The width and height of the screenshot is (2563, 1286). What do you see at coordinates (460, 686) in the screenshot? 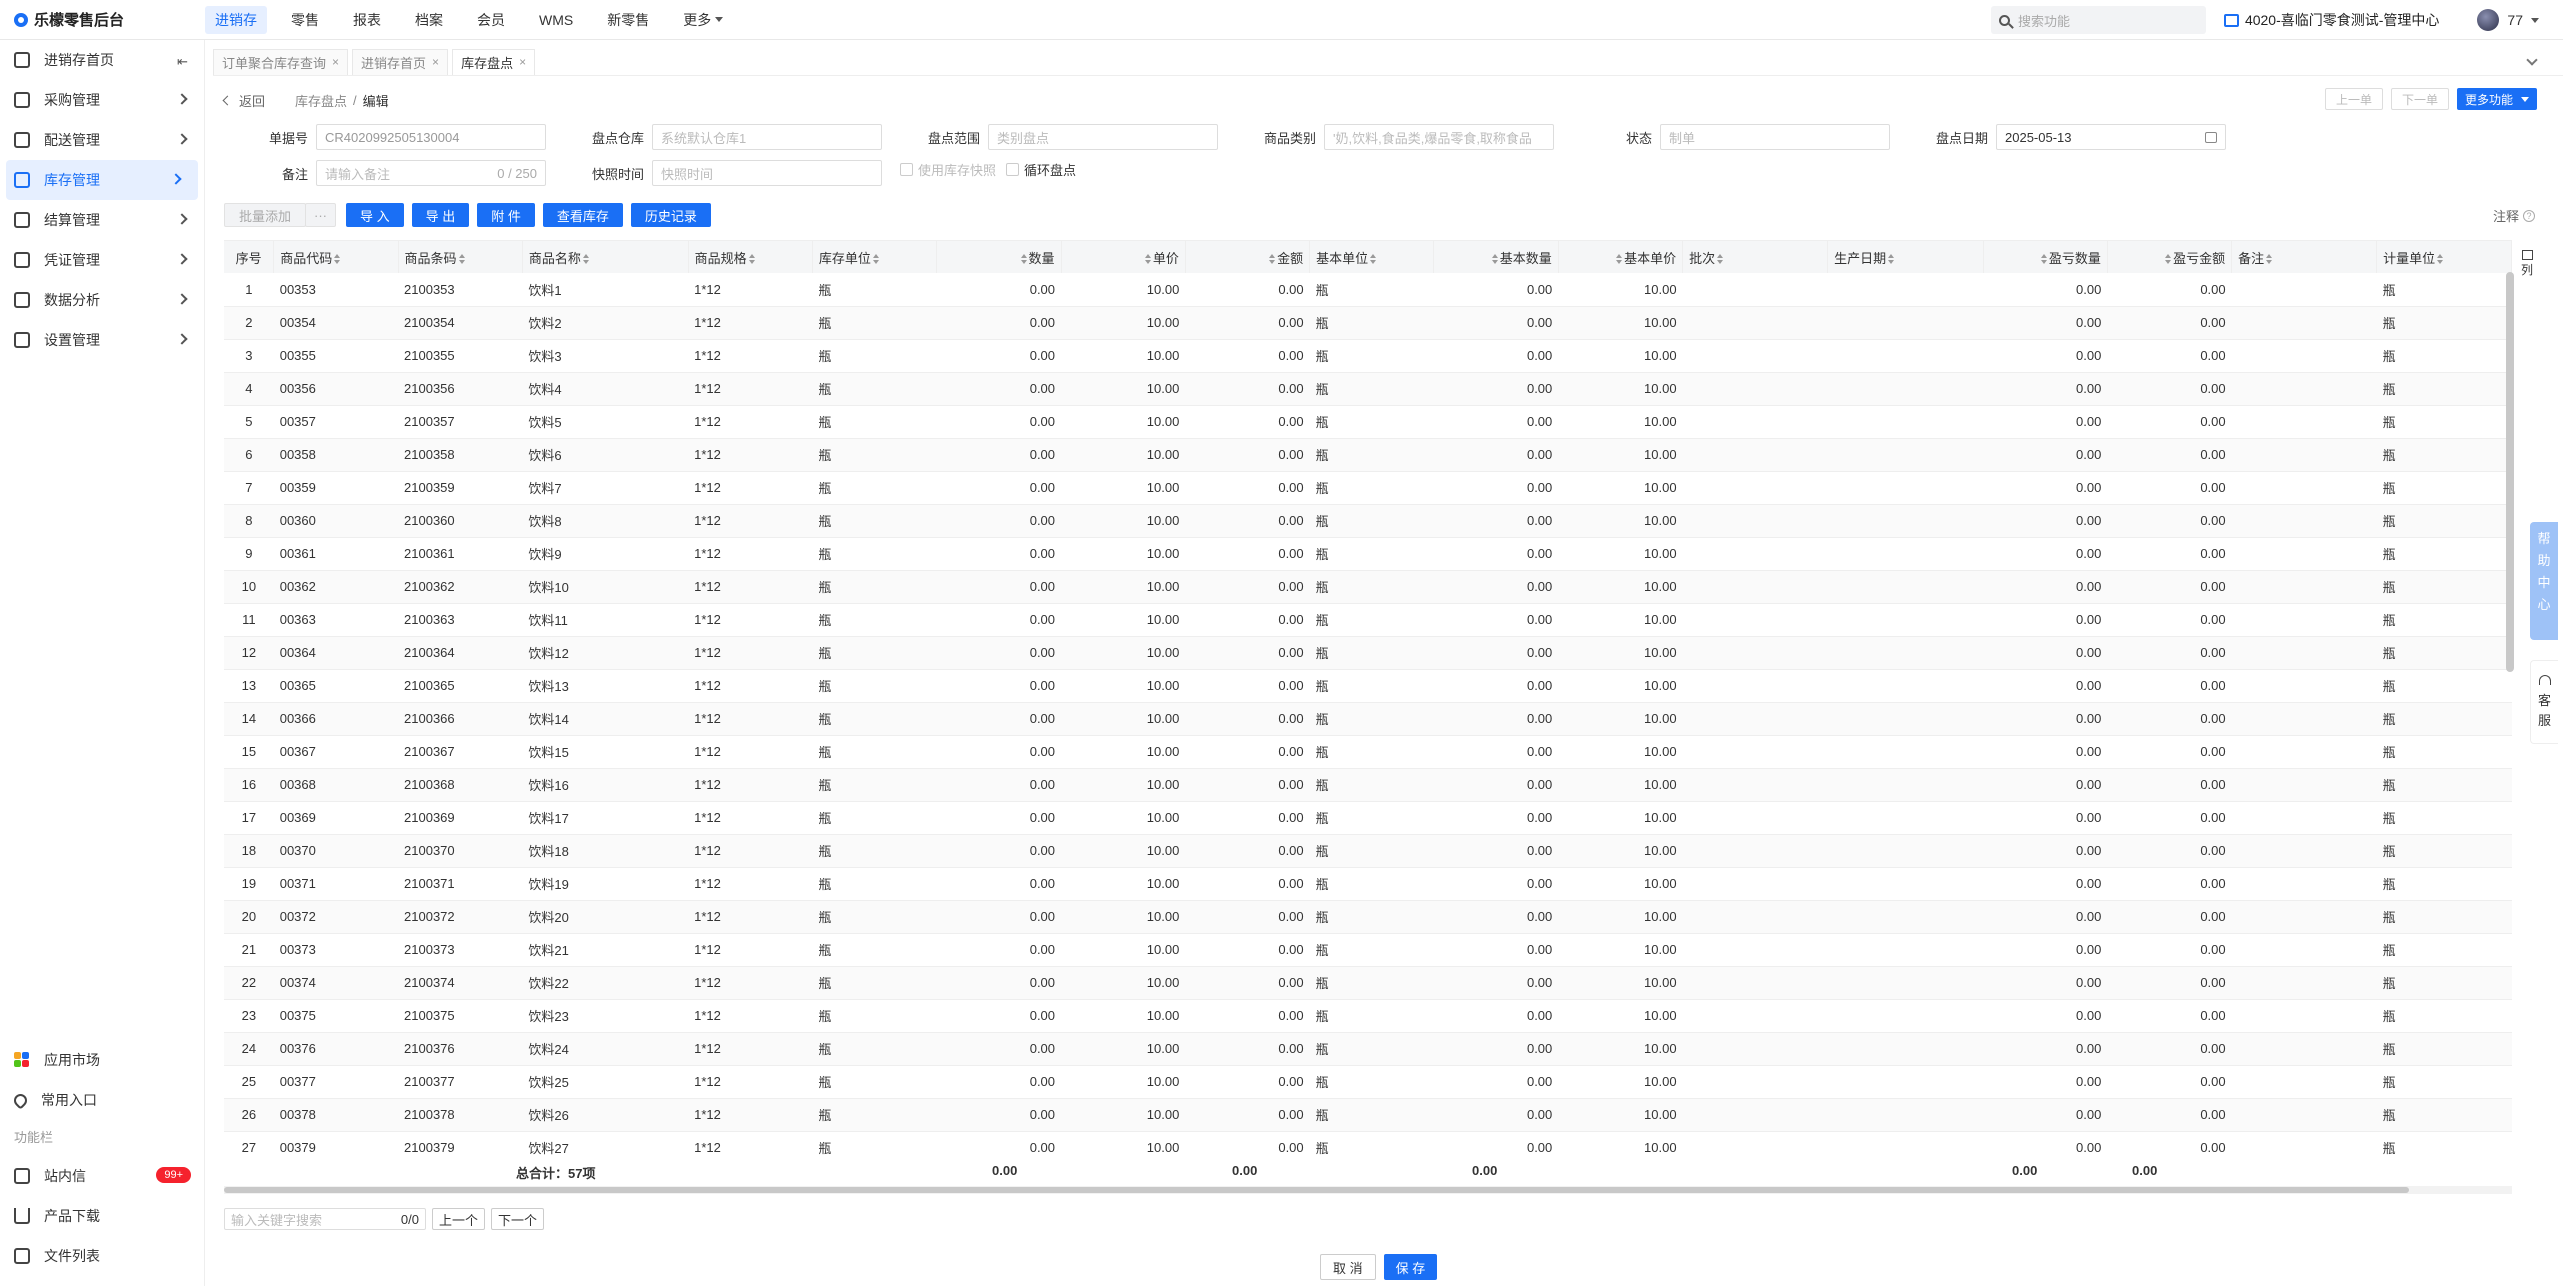
I see `table-cell: 2100365` at bounding box center [460, 686].